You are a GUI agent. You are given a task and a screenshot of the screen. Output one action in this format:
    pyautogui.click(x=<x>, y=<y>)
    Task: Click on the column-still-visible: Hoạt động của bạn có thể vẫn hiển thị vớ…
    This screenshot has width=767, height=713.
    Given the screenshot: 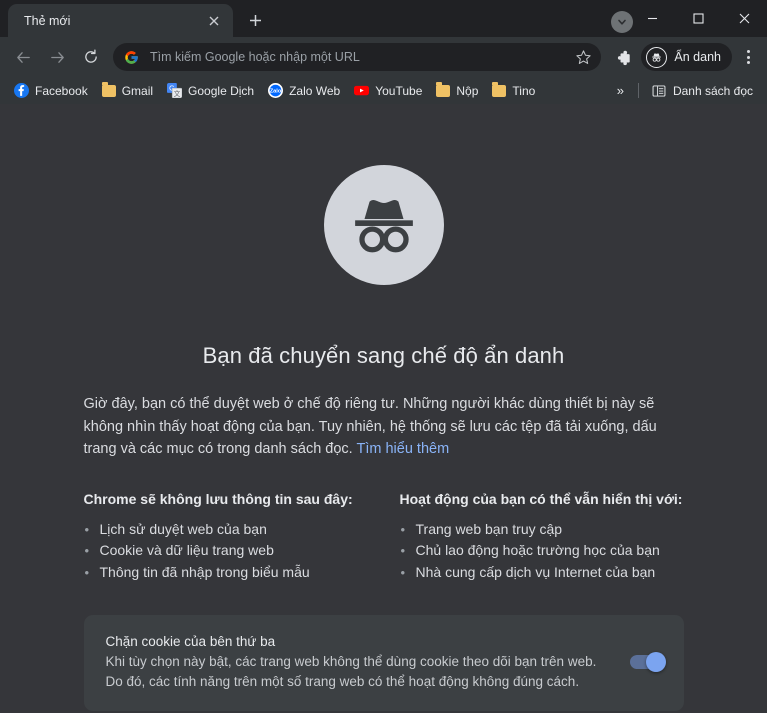 What is the action you would take?
    pyautogui.click(x=542, y=537)
    